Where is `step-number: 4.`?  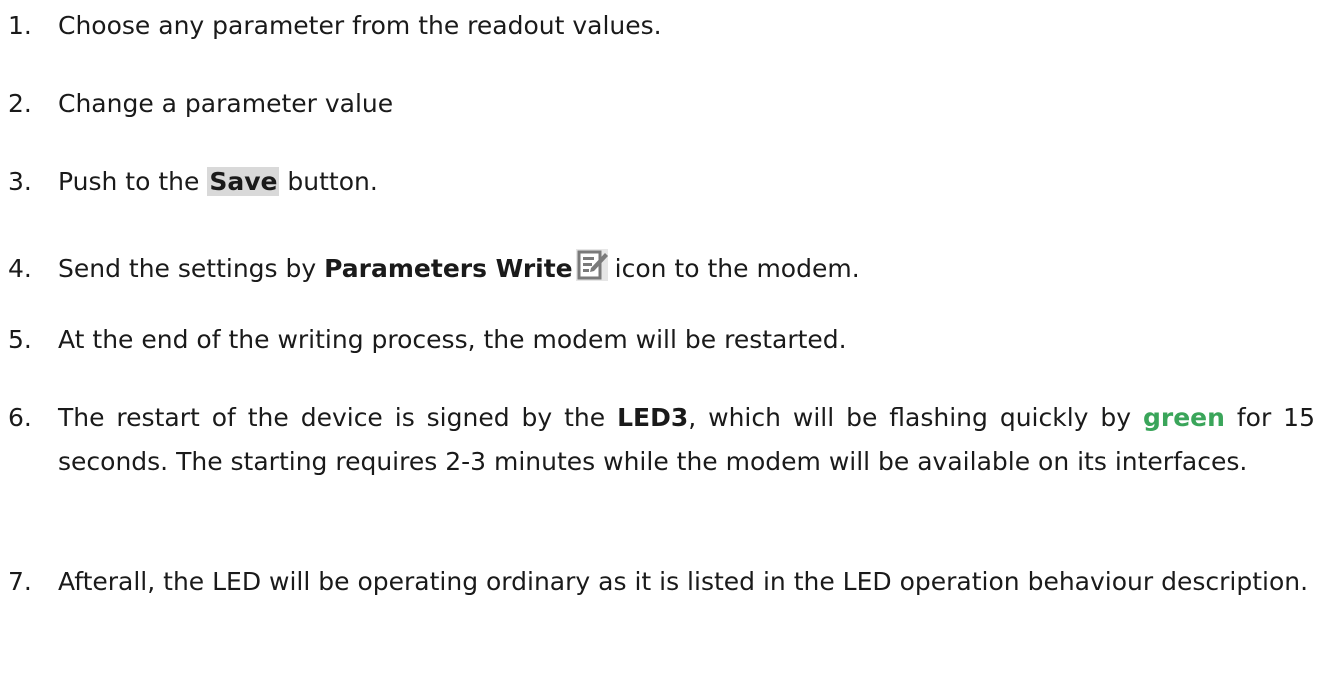 step-number: 4. is located at coordinates (20, 268).